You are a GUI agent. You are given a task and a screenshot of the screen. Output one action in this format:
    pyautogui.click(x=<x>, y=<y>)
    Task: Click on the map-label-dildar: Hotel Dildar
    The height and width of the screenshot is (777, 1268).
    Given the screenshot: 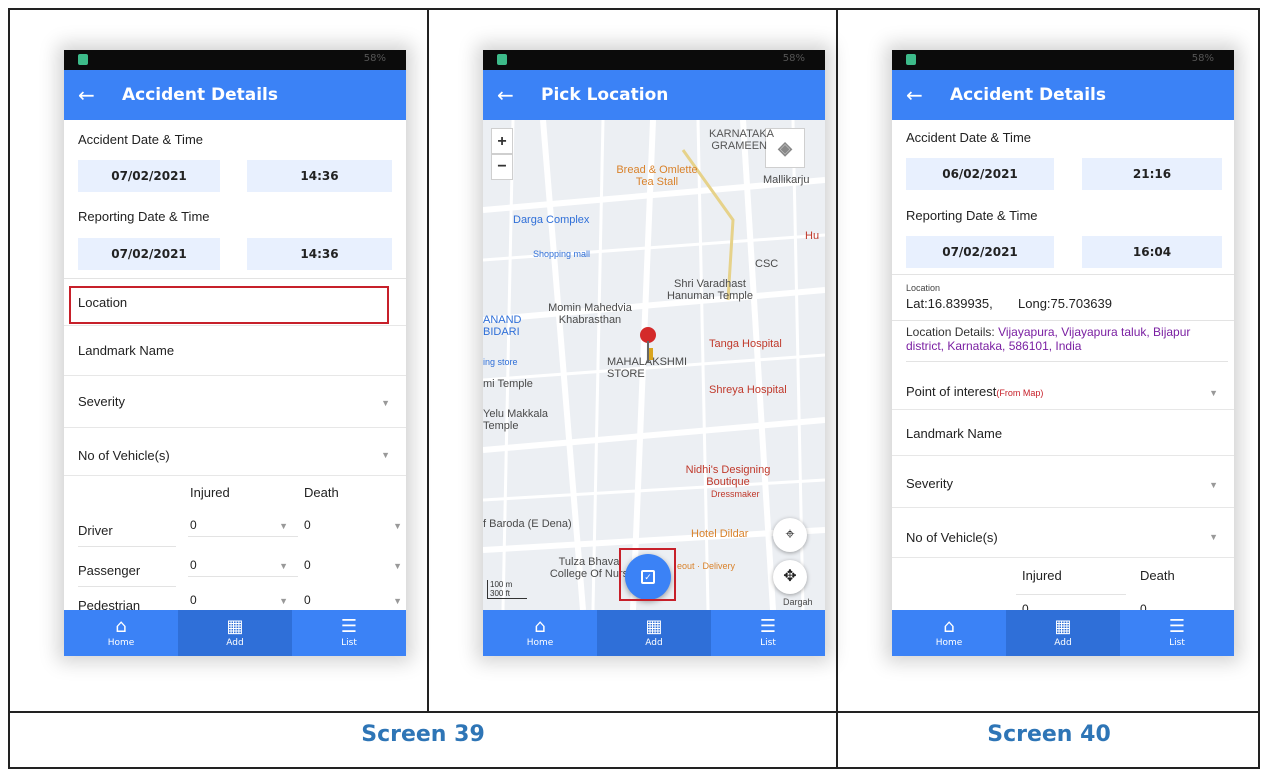 What is the action you would take?
    pyautogui.click(x=720, y=534)
    